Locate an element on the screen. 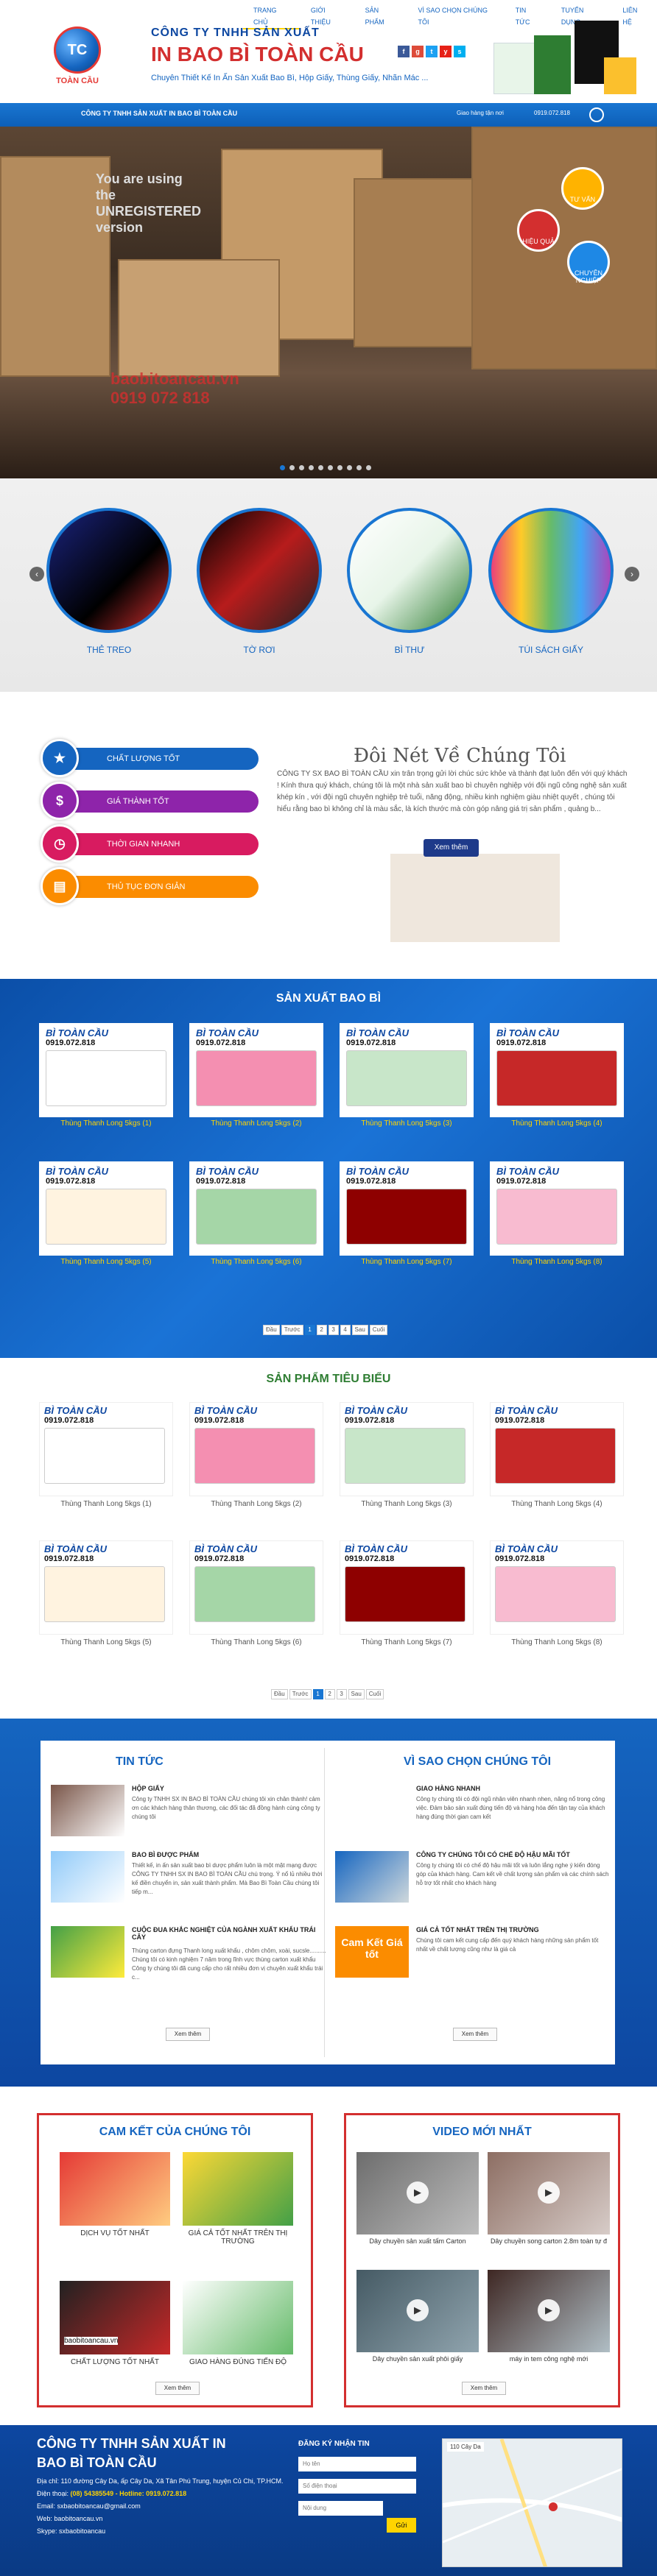 This screenshot has width=657, height=2576. site-logo: TC TOÀN CẦU is located at coordinates (77, 57).